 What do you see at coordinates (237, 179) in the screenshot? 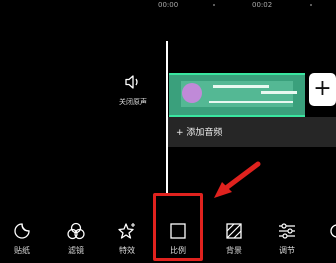
I see `annotation-arrow-icon` at bounding box center [237, 179].